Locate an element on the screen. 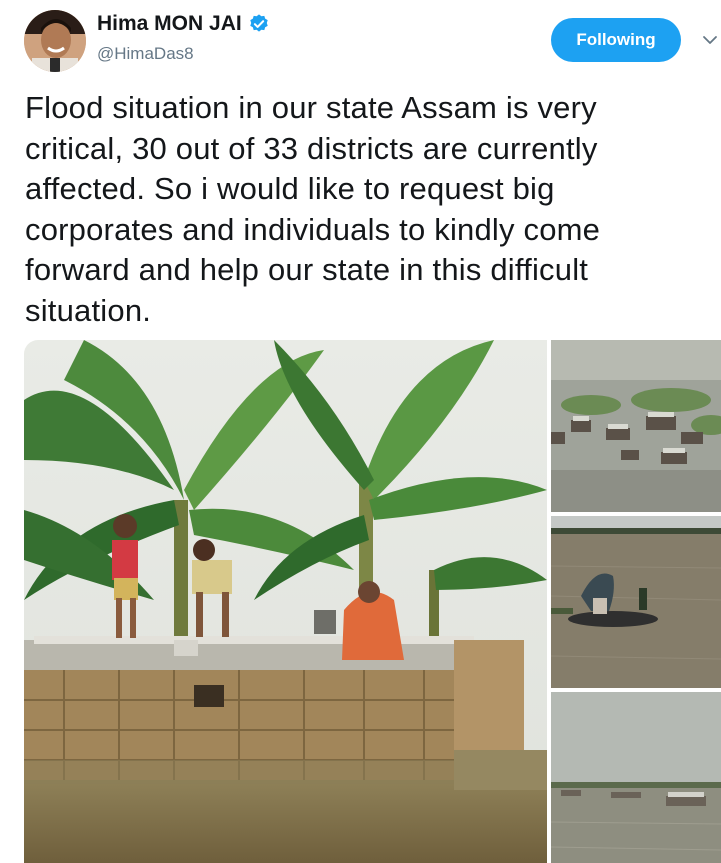 Image resolution: width=721 pixels, height=863 pixels. author-handle: @HimaDas8 is located at coordinates (145, 54).